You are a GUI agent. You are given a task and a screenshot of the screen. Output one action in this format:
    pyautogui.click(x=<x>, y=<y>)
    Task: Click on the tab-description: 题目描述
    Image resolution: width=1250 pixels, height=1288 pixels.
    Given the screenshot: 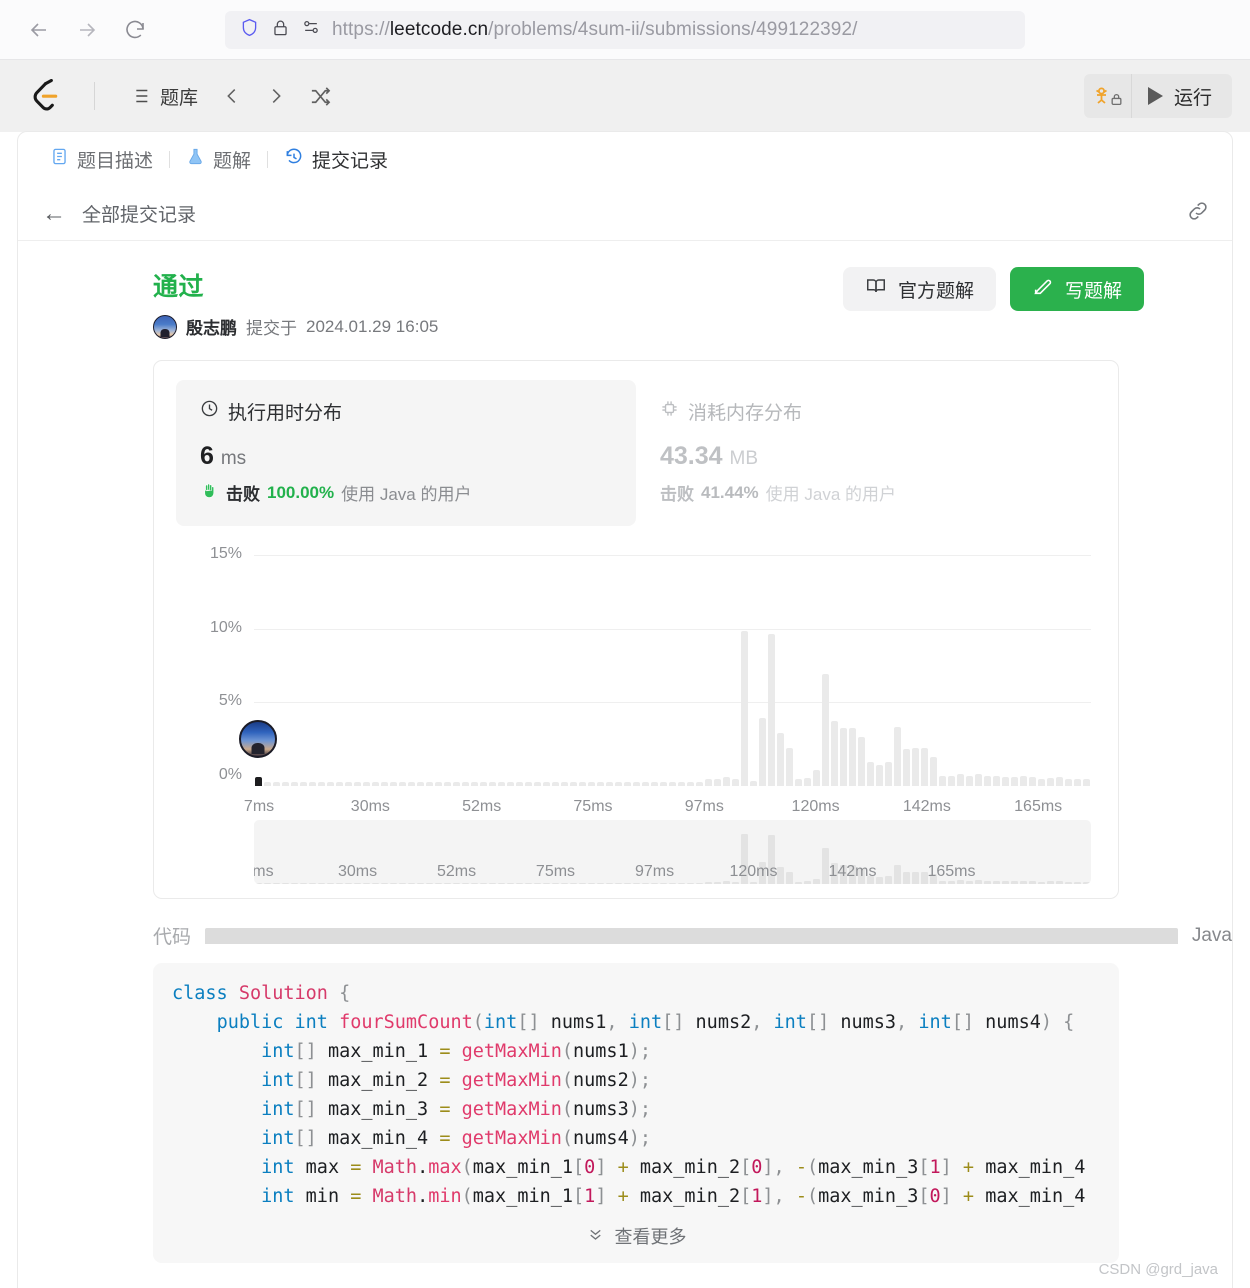 What is the action you would take?
    pyautogui.click(x=101, y=159)
    